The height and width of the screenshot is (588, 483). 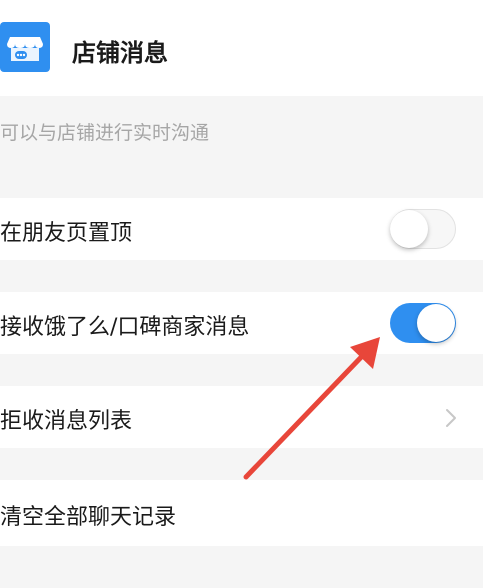 I want to click on receive-merchant-messages-toggle, so click(x=423, y=323).